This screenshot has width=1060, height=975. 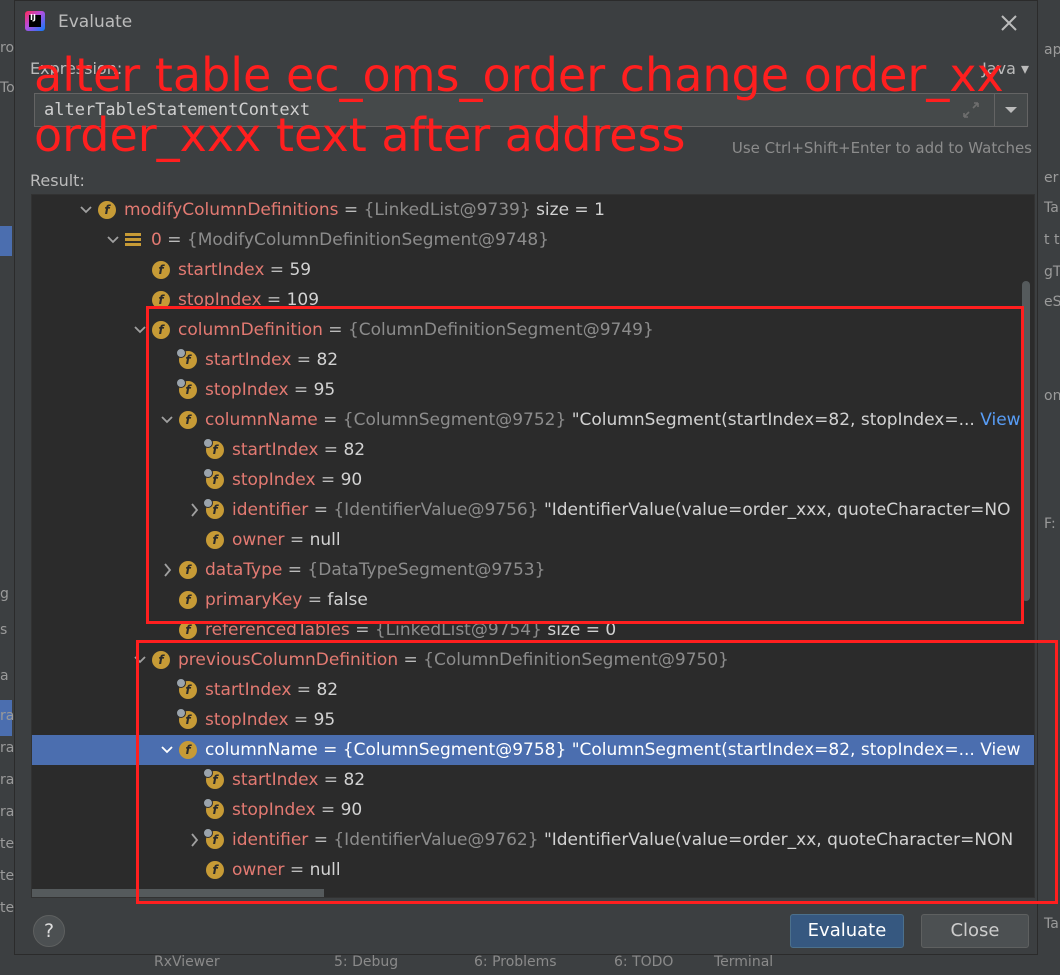 I want to click on close-button: Close, so click(x=975, y=931).